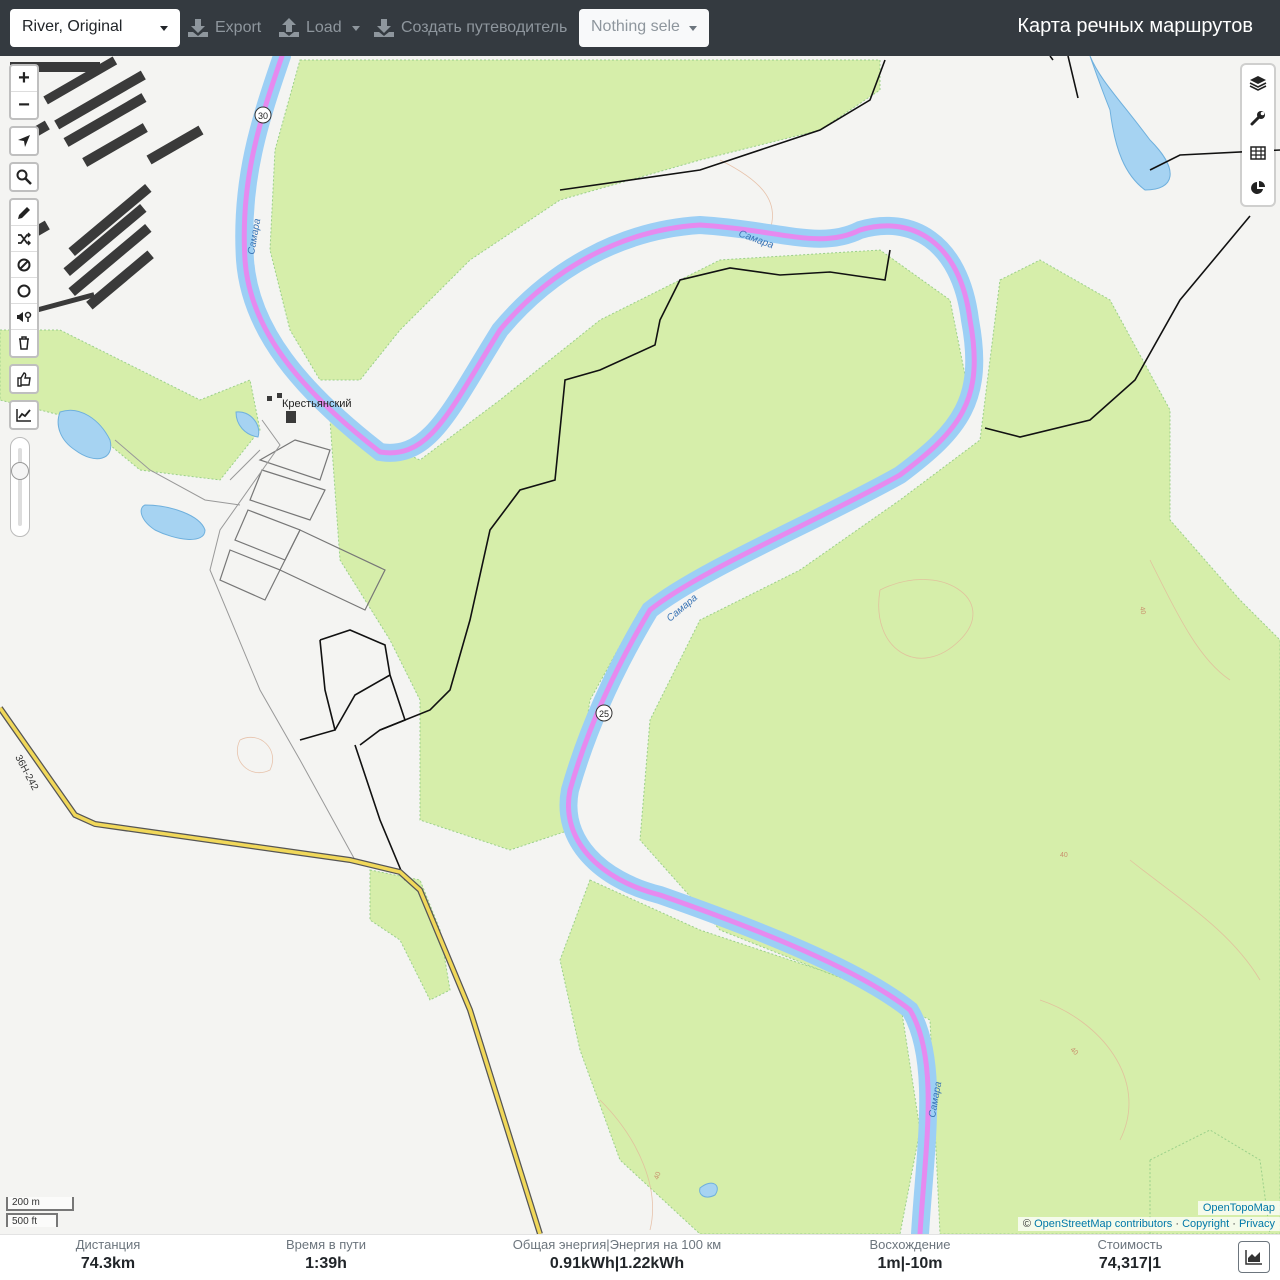 The width and height of the screenshot is (1280, 1280). Describe the element at coordinates (1027, 1224) in the screenshot. I see `copyright-sign: ©` at that location.